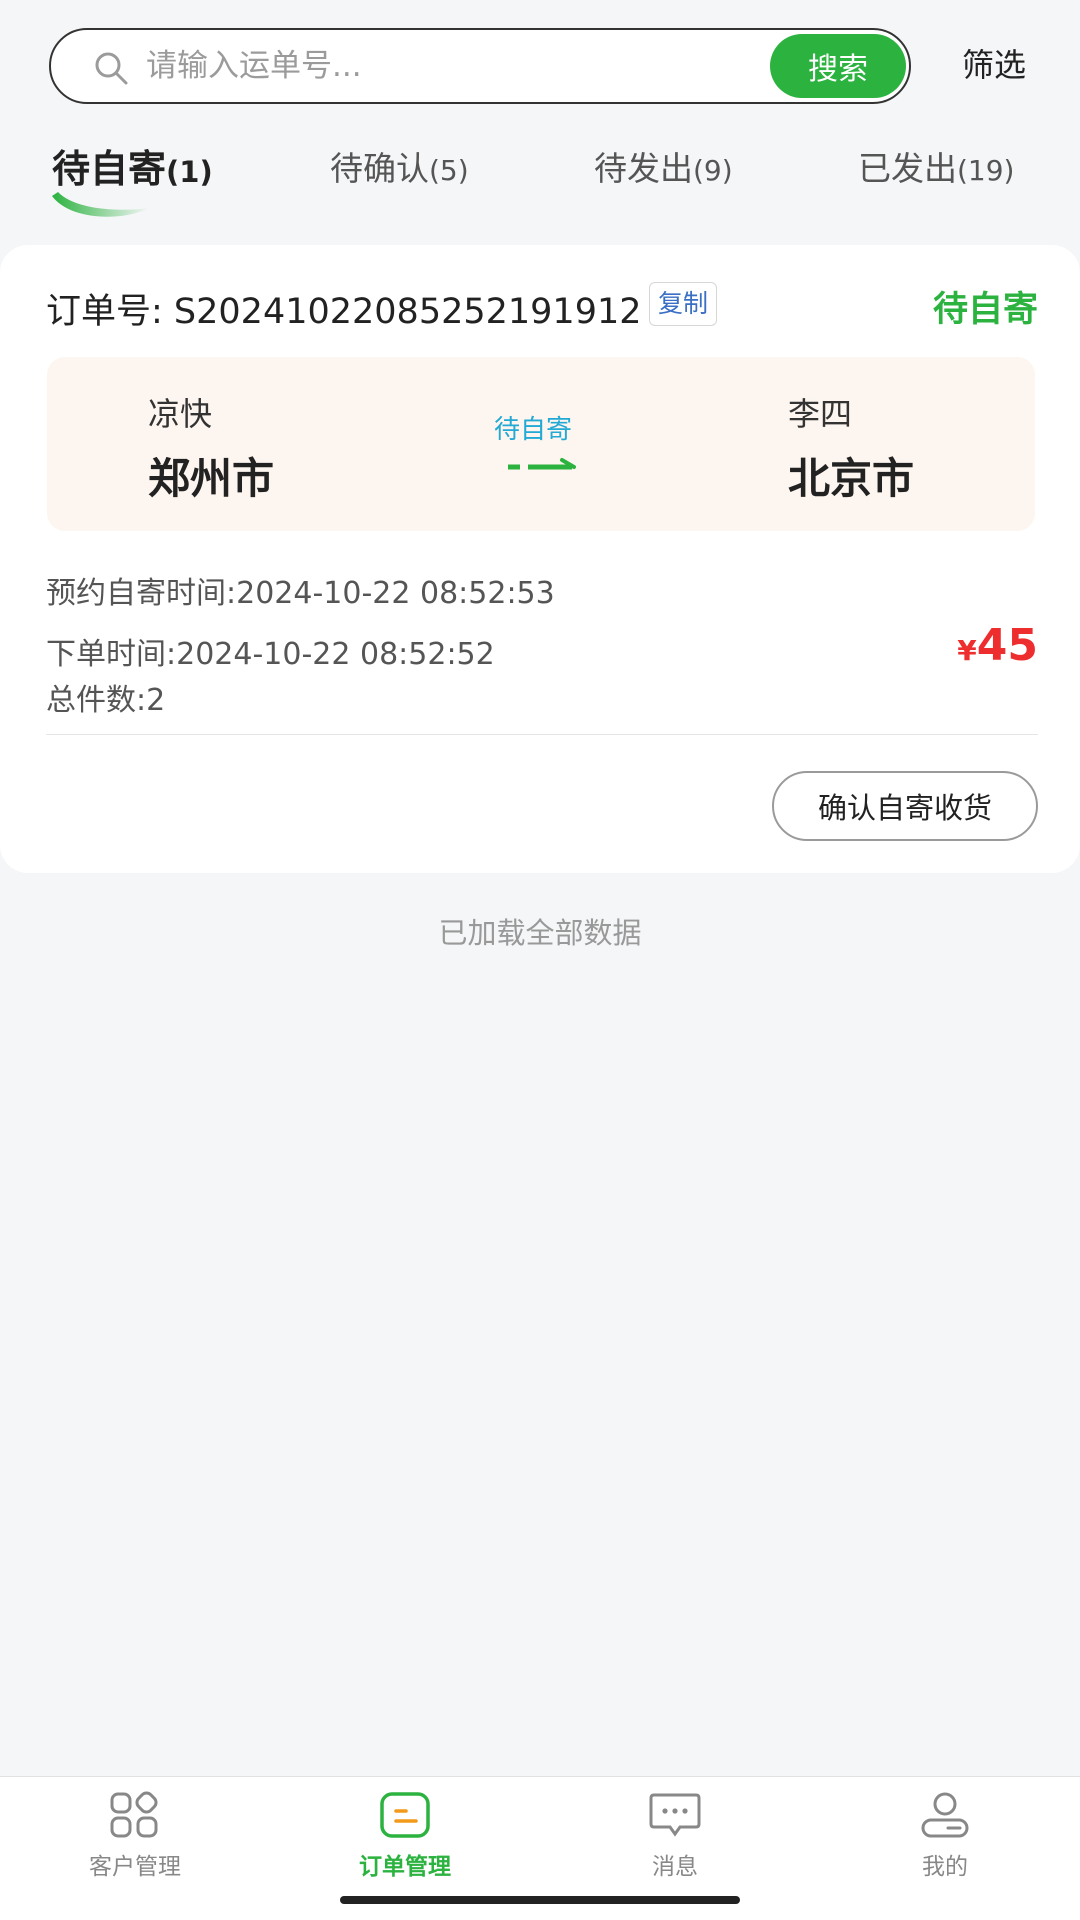  I want to click on nav-label: 订单管理, so click(405, 1867).